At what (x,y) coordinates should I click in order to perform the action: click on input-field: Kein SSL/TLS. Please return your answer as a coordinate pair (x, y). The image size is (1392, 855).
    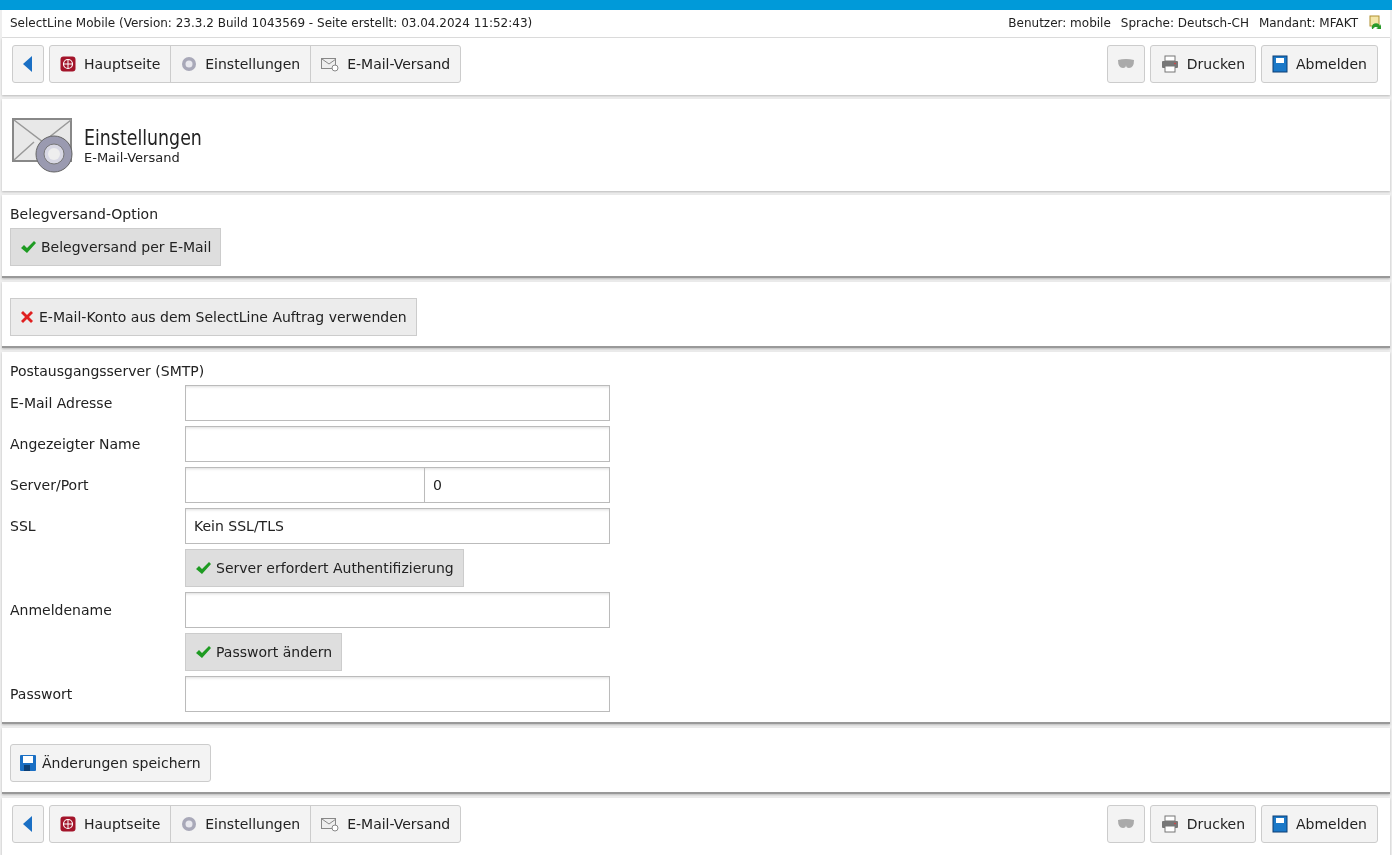
    Looking at the image, I should click on (397, 526).